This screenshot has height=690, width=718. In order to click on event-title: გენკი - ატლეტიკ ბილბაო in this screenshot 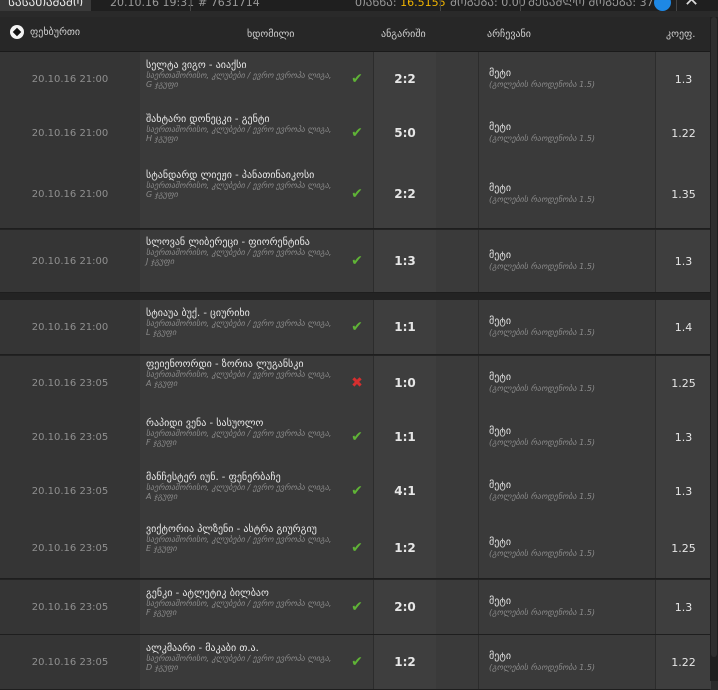, I will do `click(207, 593)`.